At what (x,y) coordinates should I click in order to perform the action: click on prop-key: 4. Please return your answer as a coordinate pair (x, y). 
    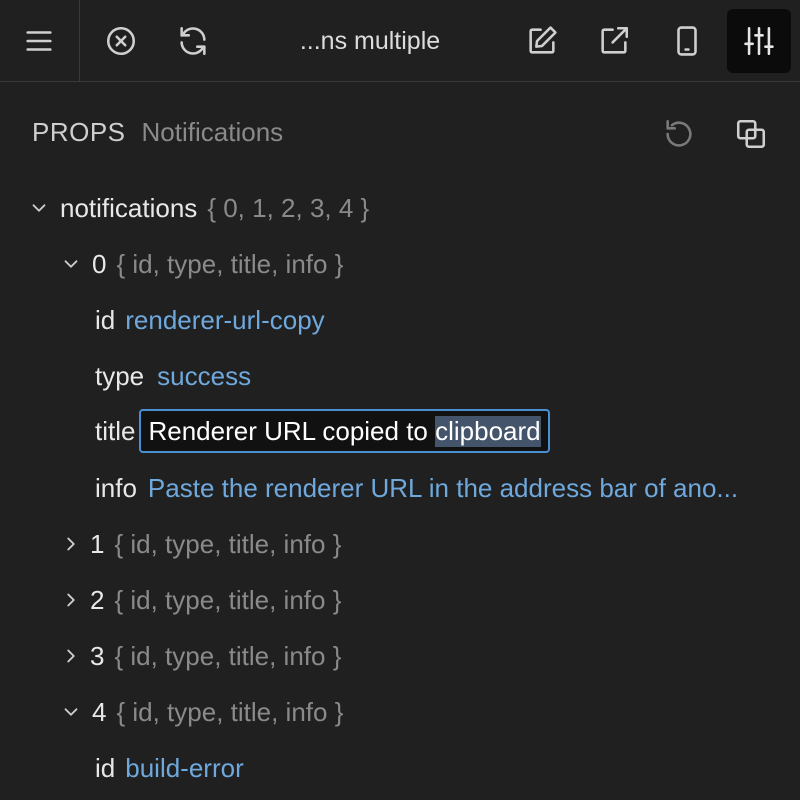
    Looking at the image, I should click on (99, 712).